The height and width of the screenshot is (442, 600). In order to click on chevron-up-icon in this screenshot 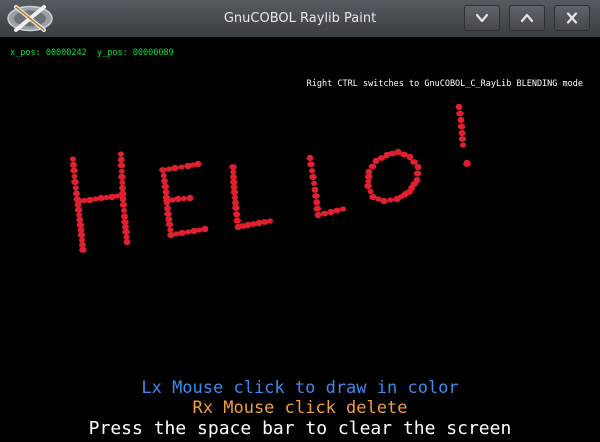, I will do `click(527, 18)`.